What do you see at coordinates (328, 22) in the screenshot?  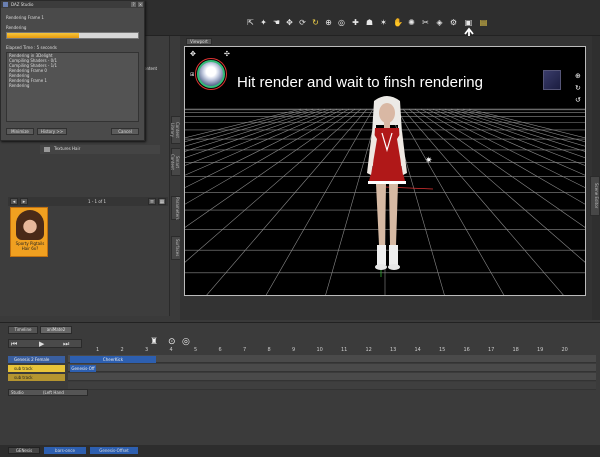 I see `scale-tool-icon: ⊕` at bounding box center [328, 22].